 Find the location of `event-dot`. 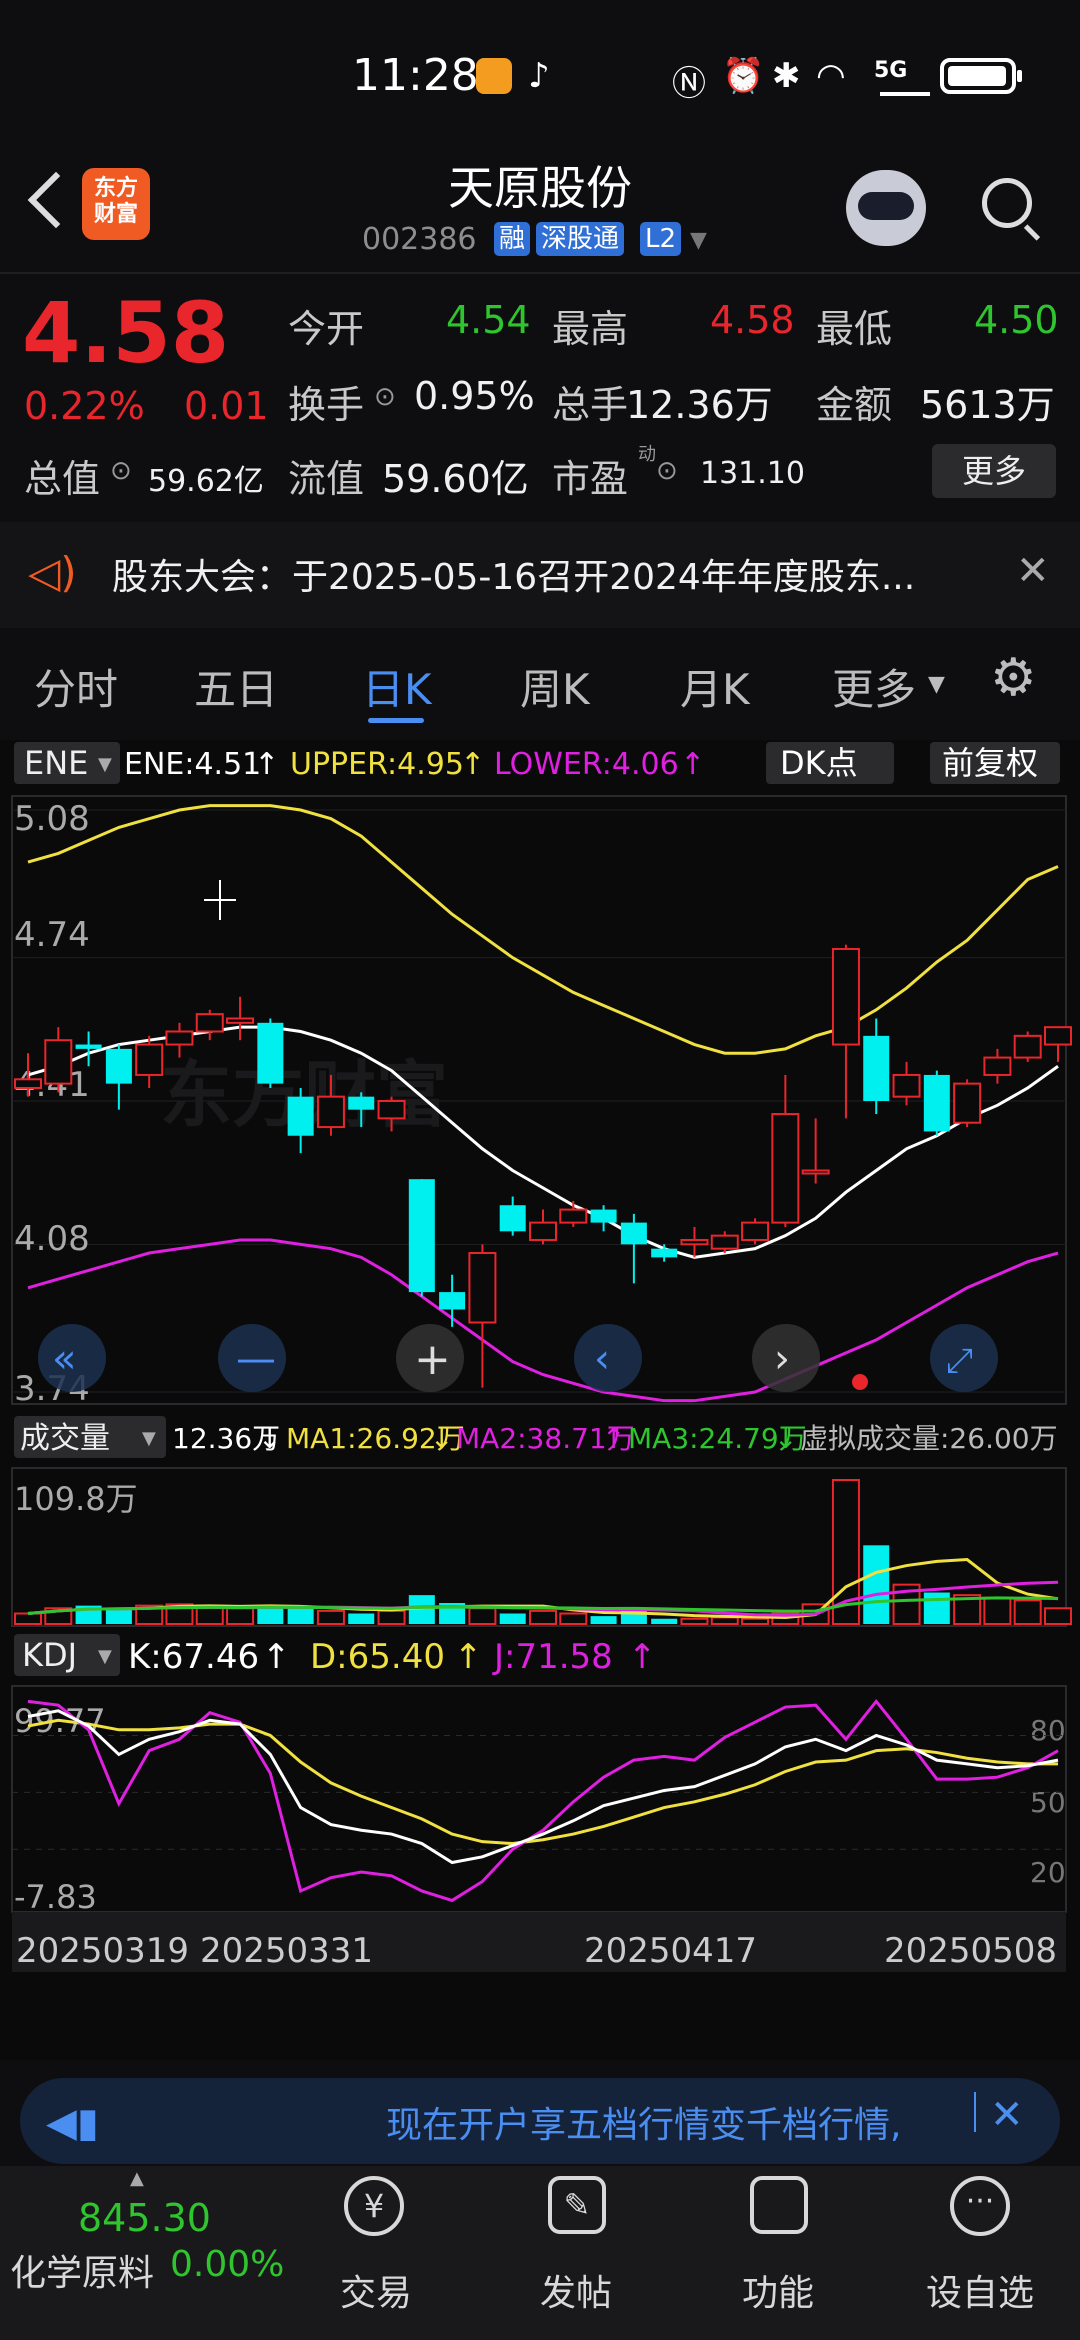

event-dot is located at coordinates (860, 1382).